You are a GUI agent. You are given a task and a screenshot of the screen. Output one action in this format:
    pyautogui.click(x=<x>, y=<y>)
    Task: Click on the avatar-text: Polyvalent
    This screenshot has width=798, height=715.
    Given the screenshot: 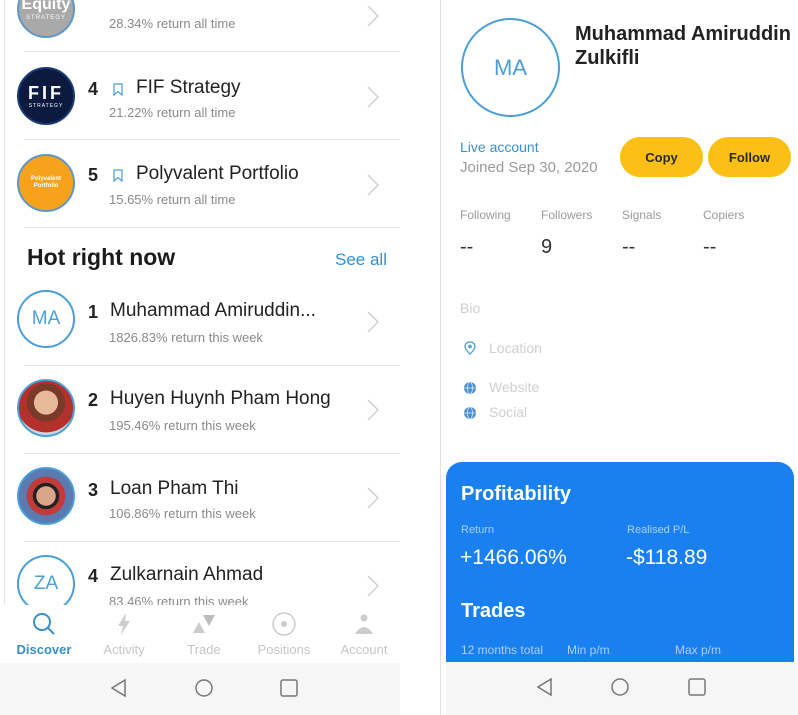 What is the action you would take?
    pyautogui.click(x=45, y=178)
    